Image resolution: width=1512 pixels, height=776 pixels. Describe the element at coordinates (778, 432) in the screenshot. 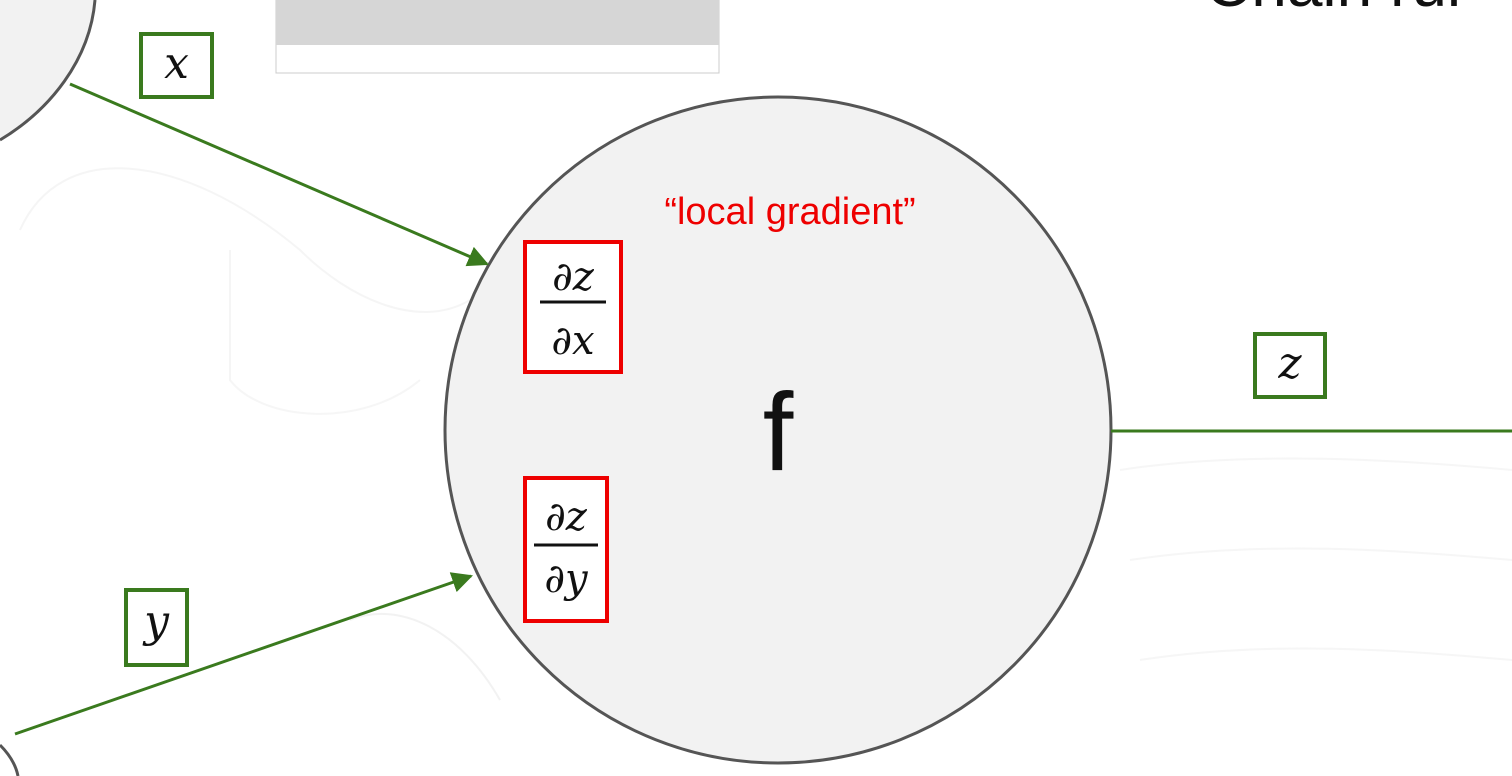

I see `function-label: f` at that location.